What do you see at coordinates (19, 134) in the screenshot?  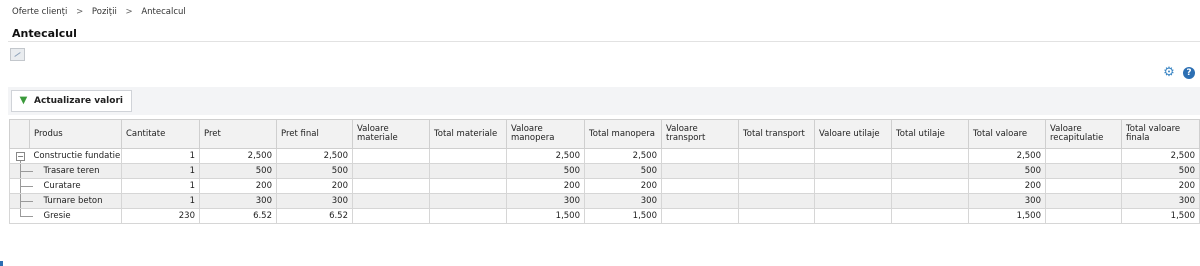 I see `table-header-tree` at bounding box center [19, 134].